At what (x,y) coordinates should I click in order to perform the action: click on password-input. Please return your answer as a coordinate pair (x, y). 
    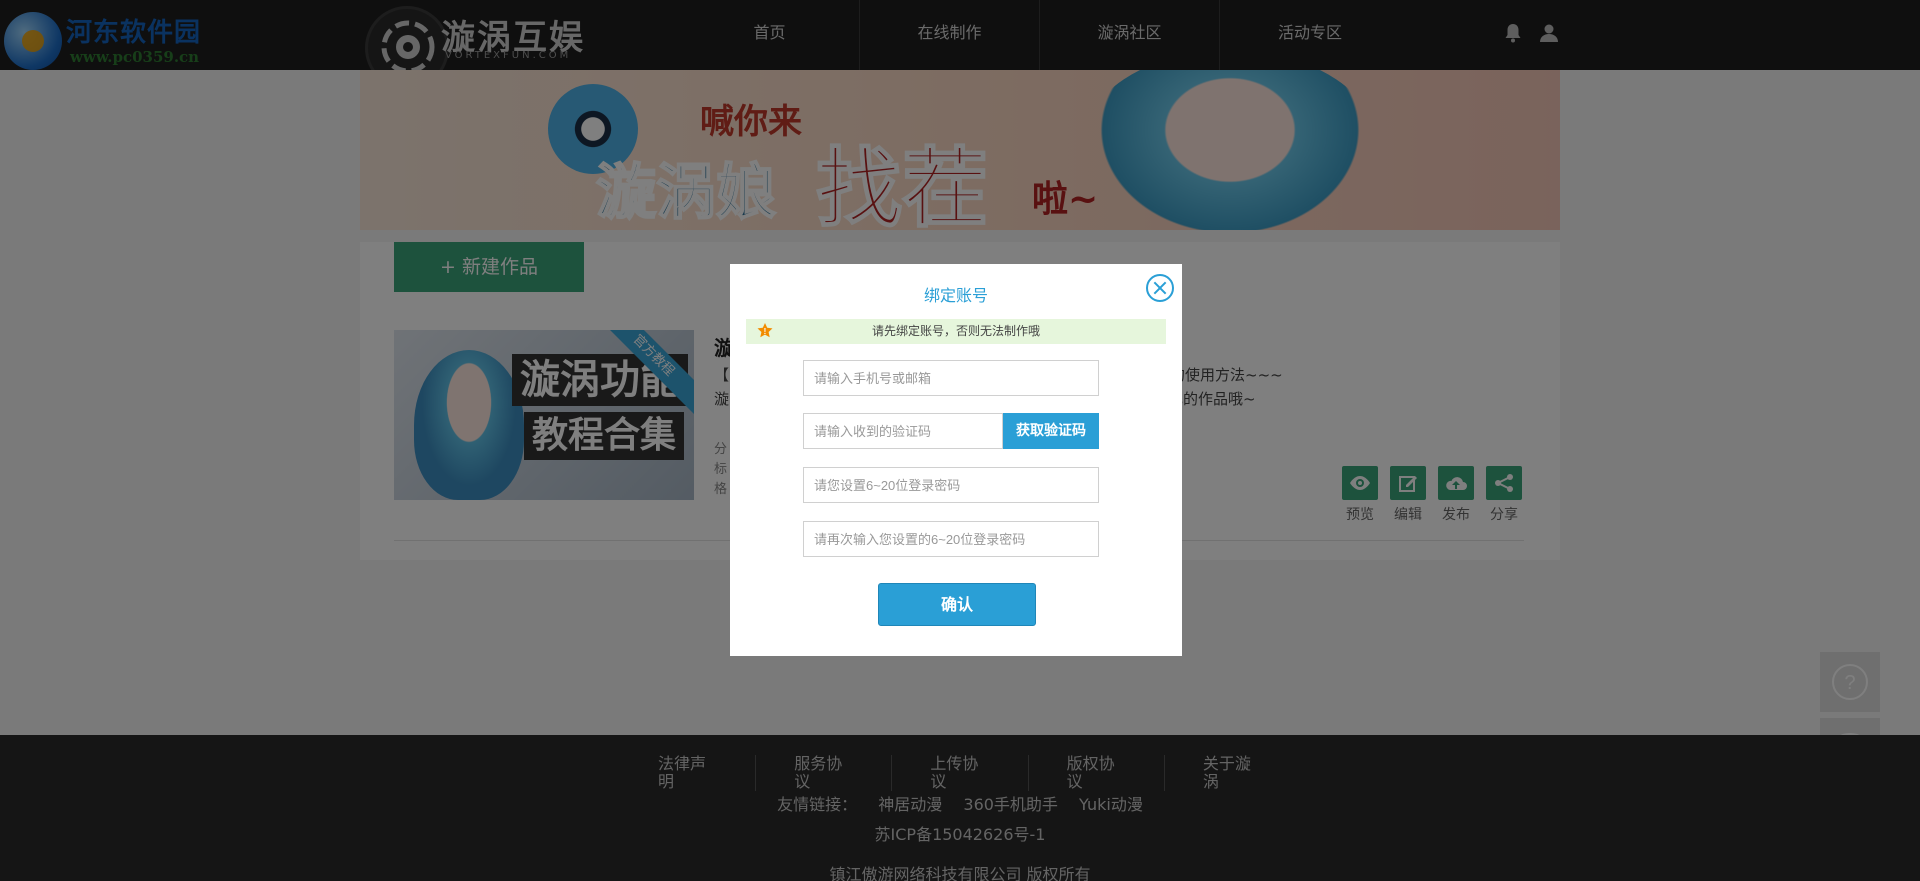
    Looking at the image, I should click on (951, 485).